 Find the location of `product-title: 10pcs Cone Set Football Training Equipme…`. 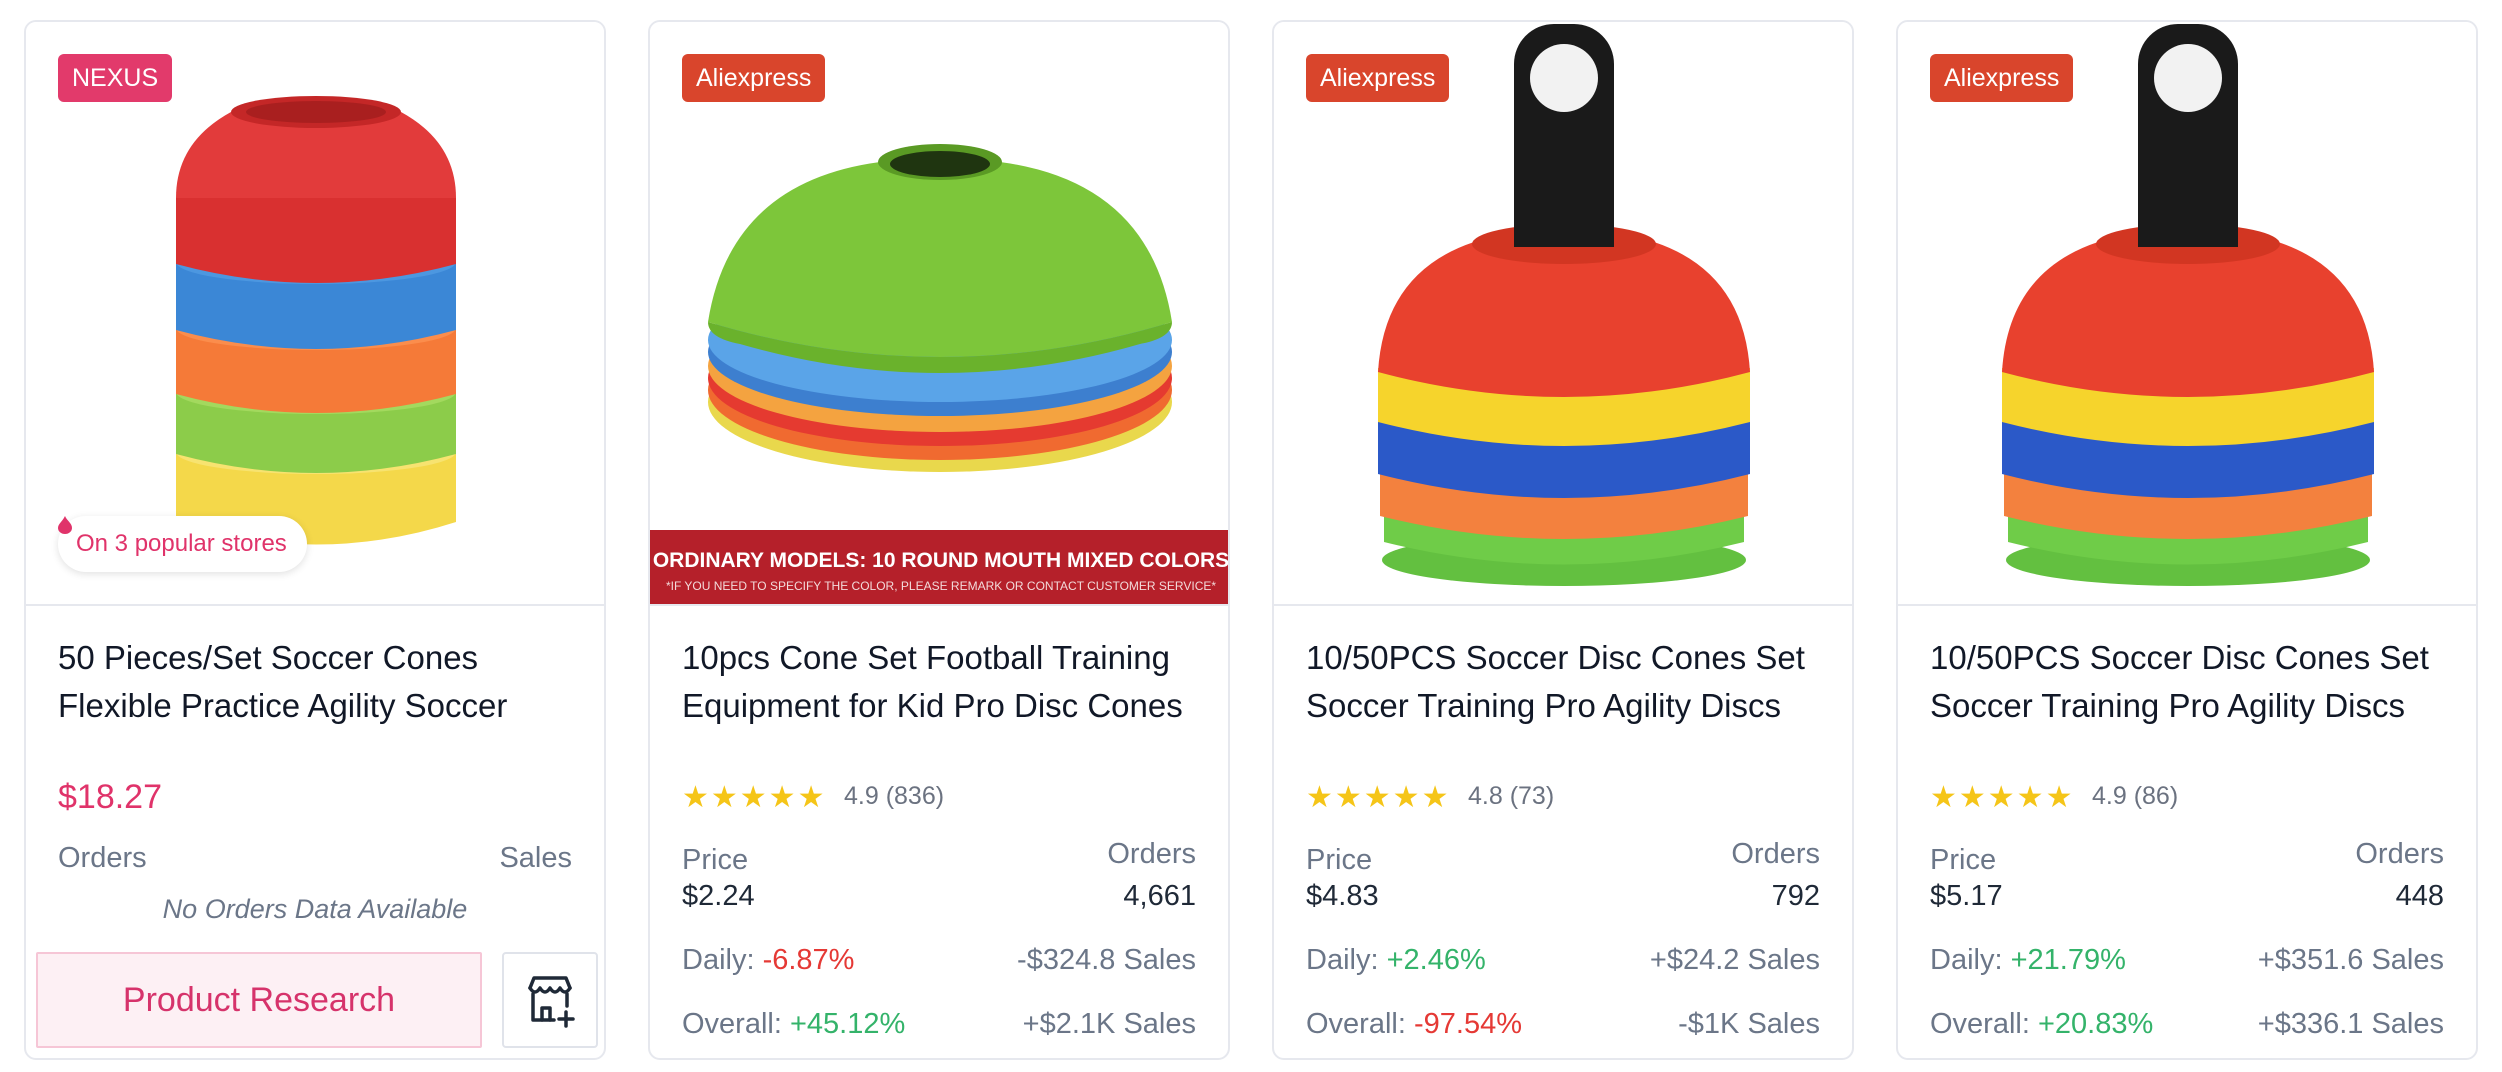

product-title: 10pcs Cone Set Football Training Equipme… is located at coordinates (942, 682).